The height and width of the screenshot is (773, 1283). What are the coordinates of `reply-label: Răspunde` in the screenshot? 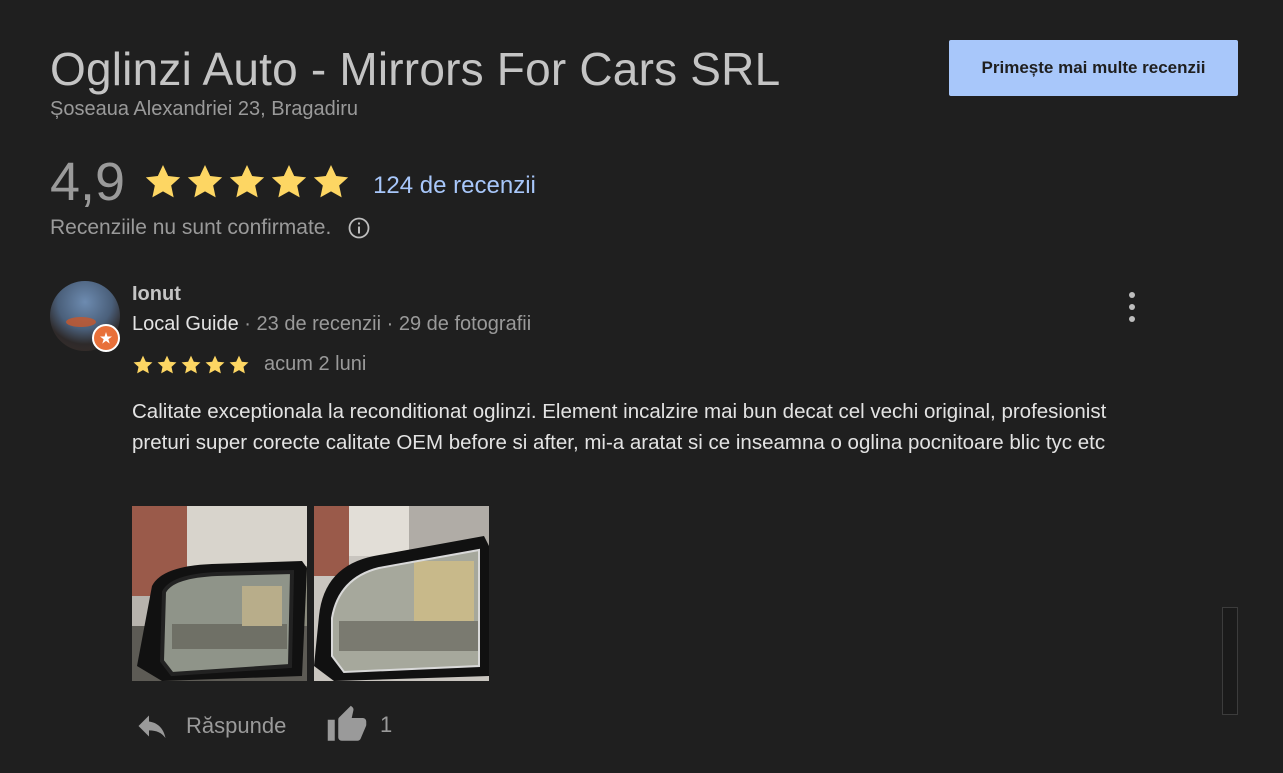 It's located at (236, 725).